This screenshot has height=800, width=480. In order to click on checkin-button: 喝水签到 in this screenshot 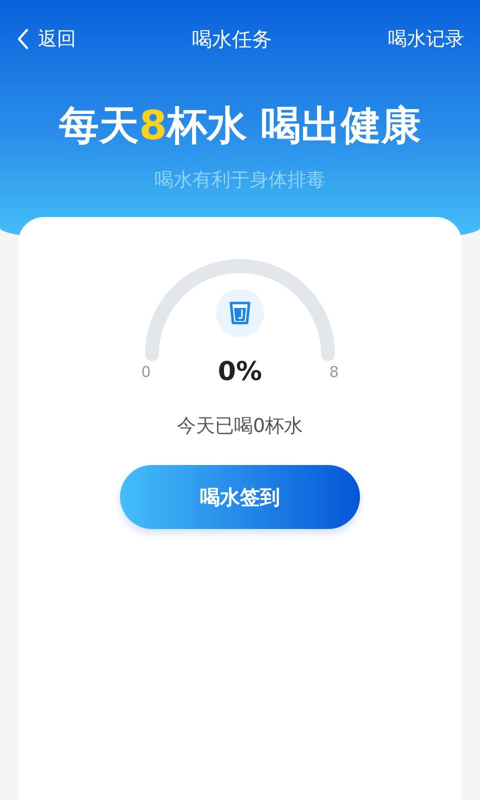, I will do `click(240, 497)`.